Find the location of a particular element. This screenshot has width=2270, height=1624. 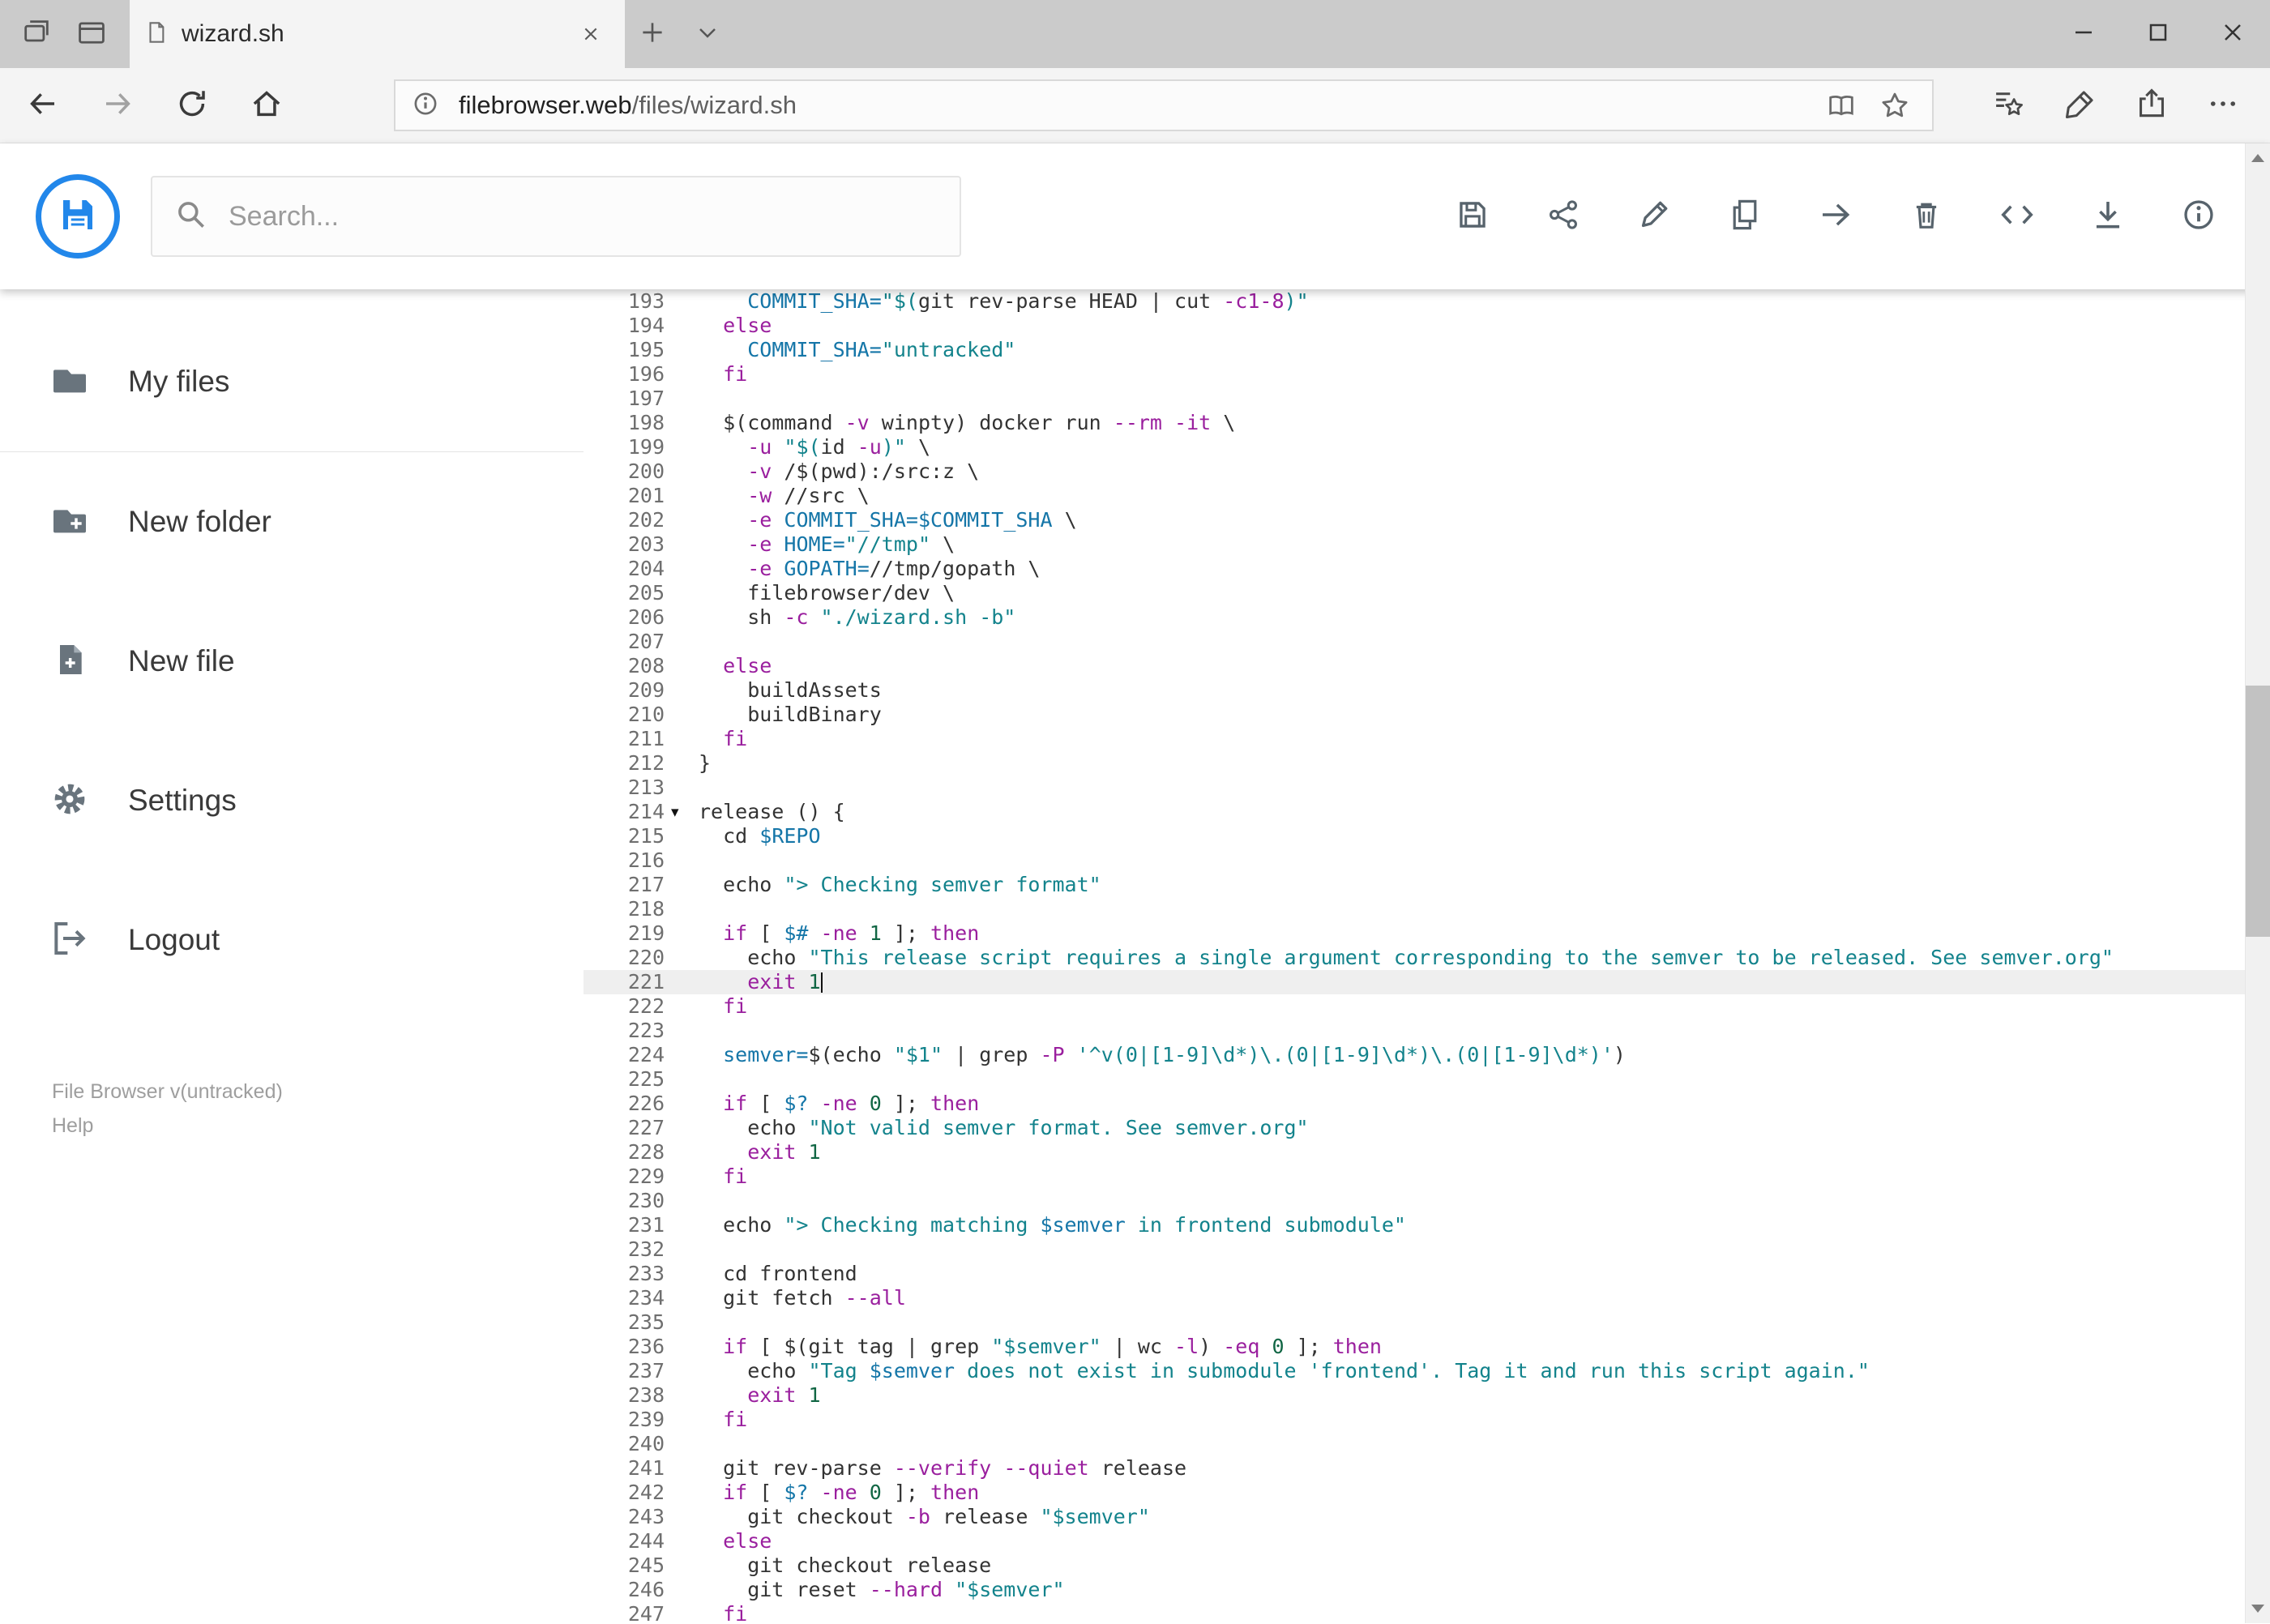

sidebar-item-new-folder: New folder is located at coordinates (292, 522).